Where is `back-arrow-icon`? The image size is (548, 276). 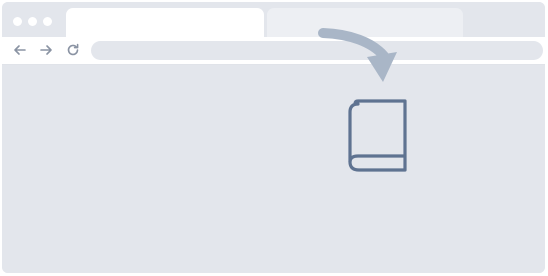
back-arrow-icon is located at coordinates (20, 50).